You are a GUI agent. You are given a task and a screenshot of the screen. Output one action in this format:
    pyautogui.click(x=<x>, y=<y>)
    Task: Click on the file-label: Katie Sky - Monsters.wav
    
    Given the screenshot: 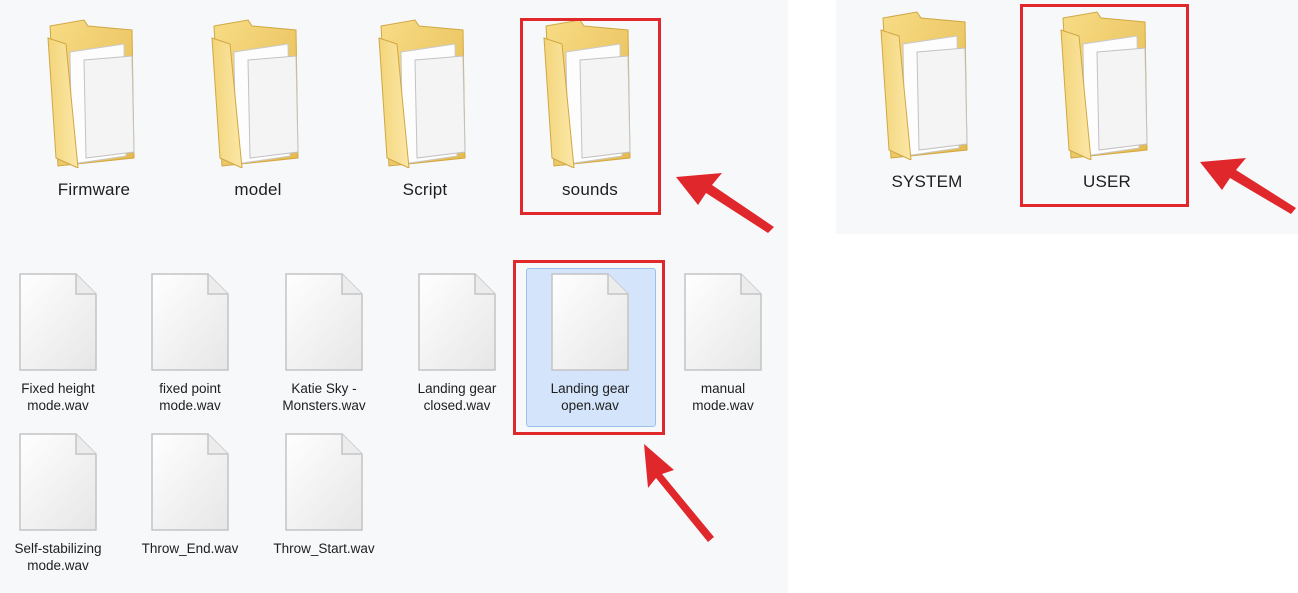 What is the action you would take?
    pyautogui.click(x=324, y=397)
    